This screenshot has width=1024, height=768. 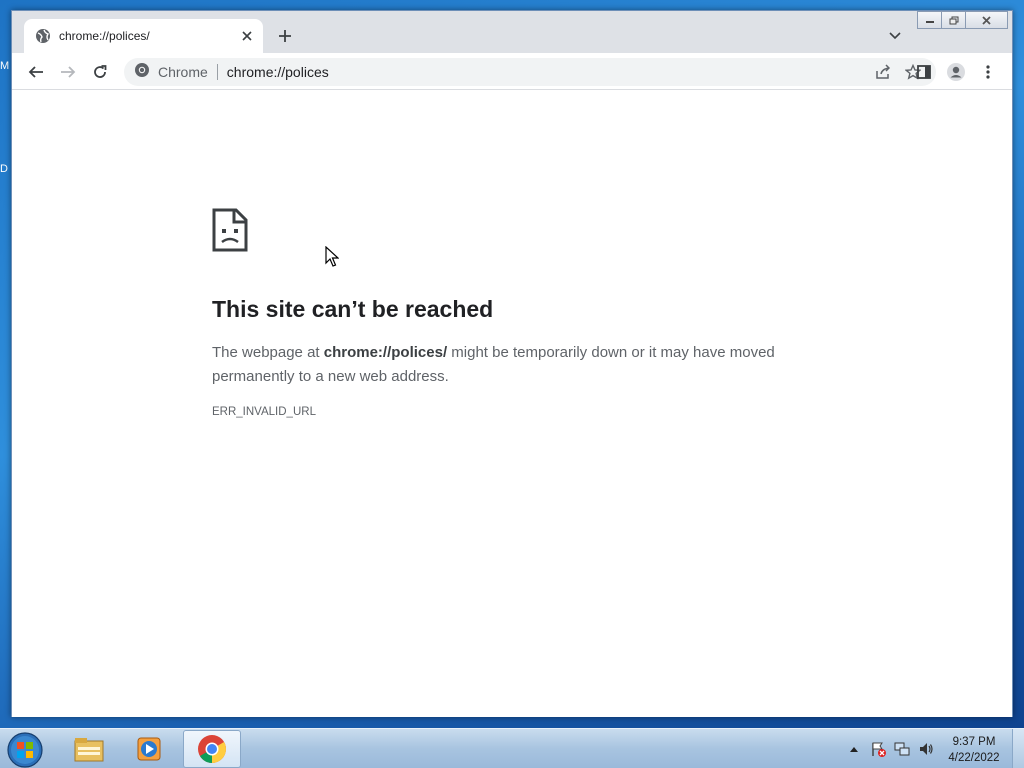 What do you see at coordinates (974, 742) in the screenshot?
I see `clock-time: 9:37 PM` at bounding box center [974, 742].